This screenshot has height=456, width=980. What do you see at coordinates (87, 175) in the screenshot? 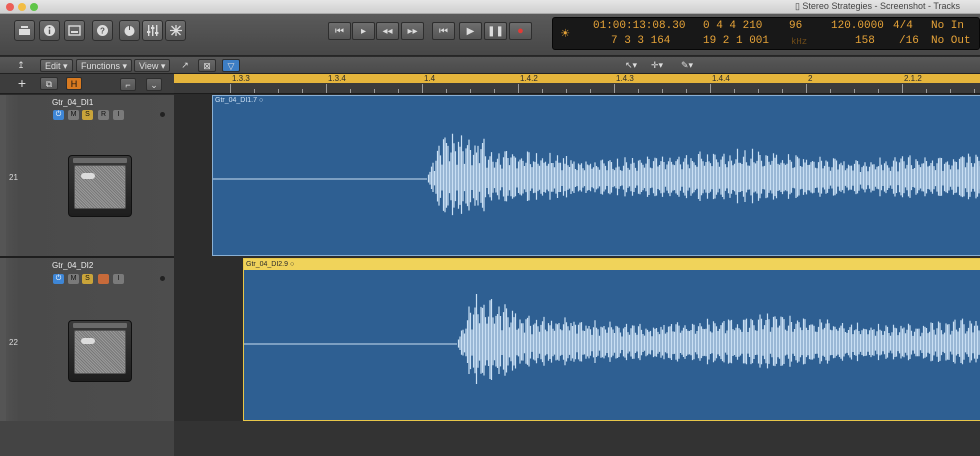
I see `track-header-21: 21 Gtr_04_DI1 ⏻ M S R I` at bounding box center [87, 175].